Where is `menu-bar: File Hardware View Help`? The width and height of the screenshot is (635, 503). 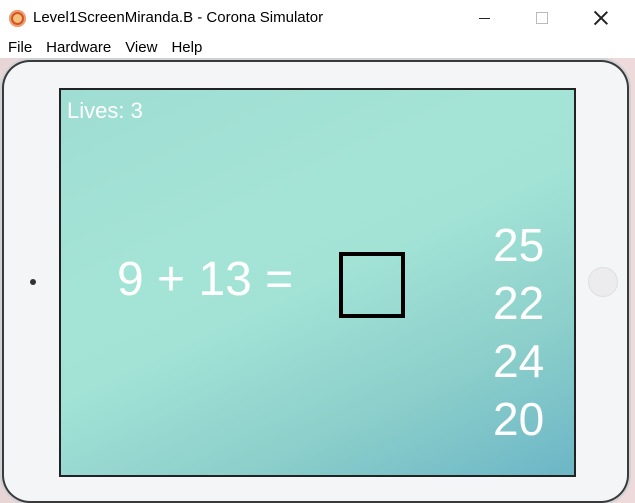 menu-bar: File Hardware View Help is located at coordinates (317, 47).